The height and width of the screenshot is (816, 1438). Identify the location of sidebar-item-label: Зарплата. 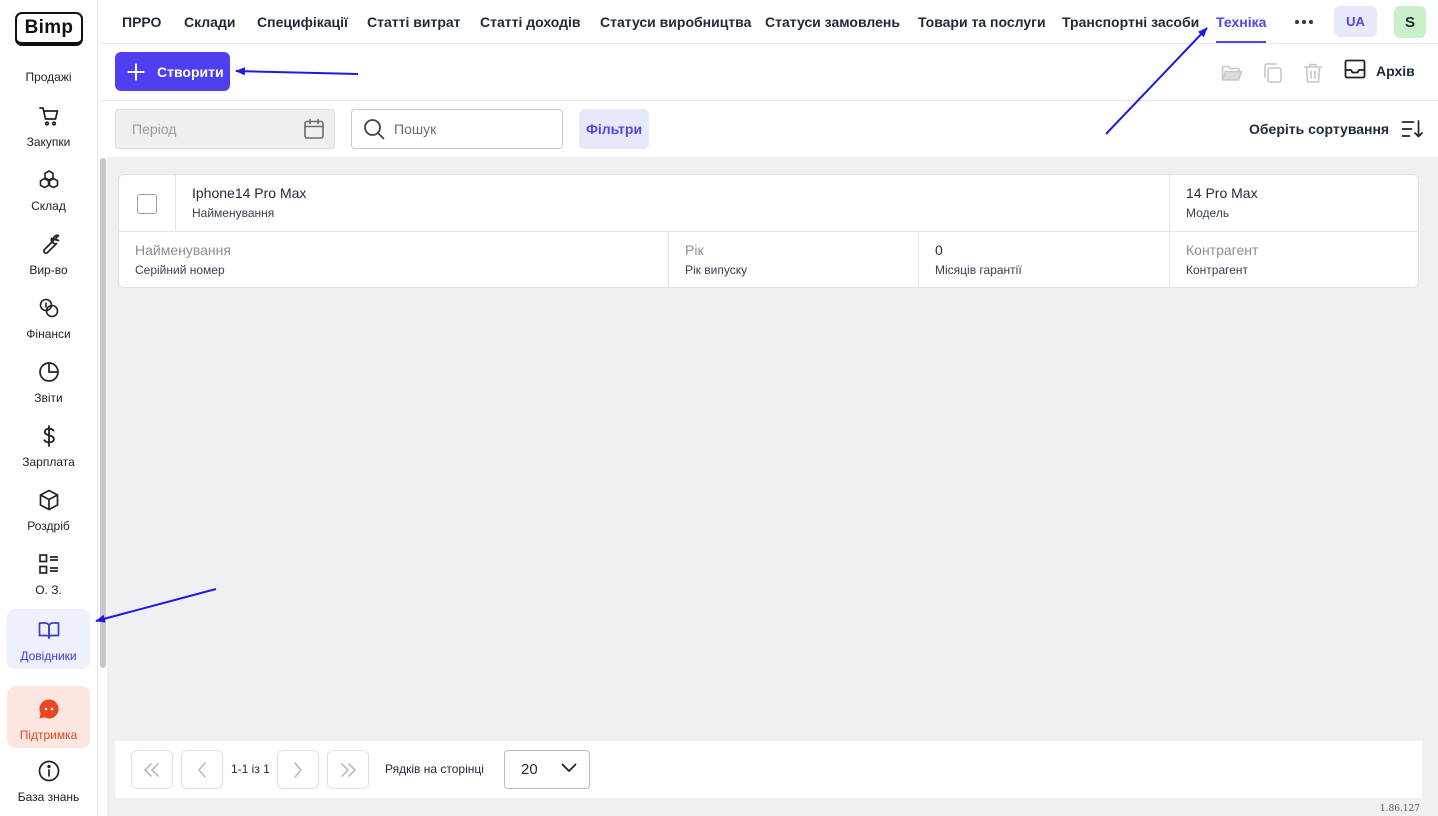
(48, 462).